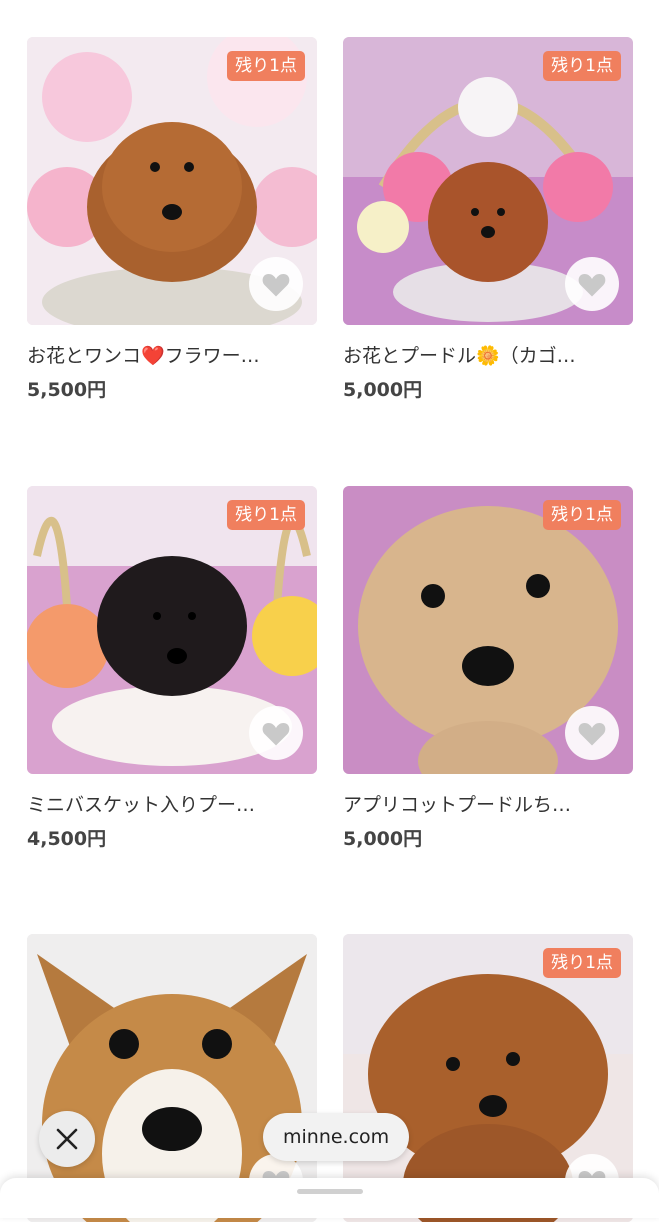  I want to click on url-pill: minne.com, so click(336, 1137).